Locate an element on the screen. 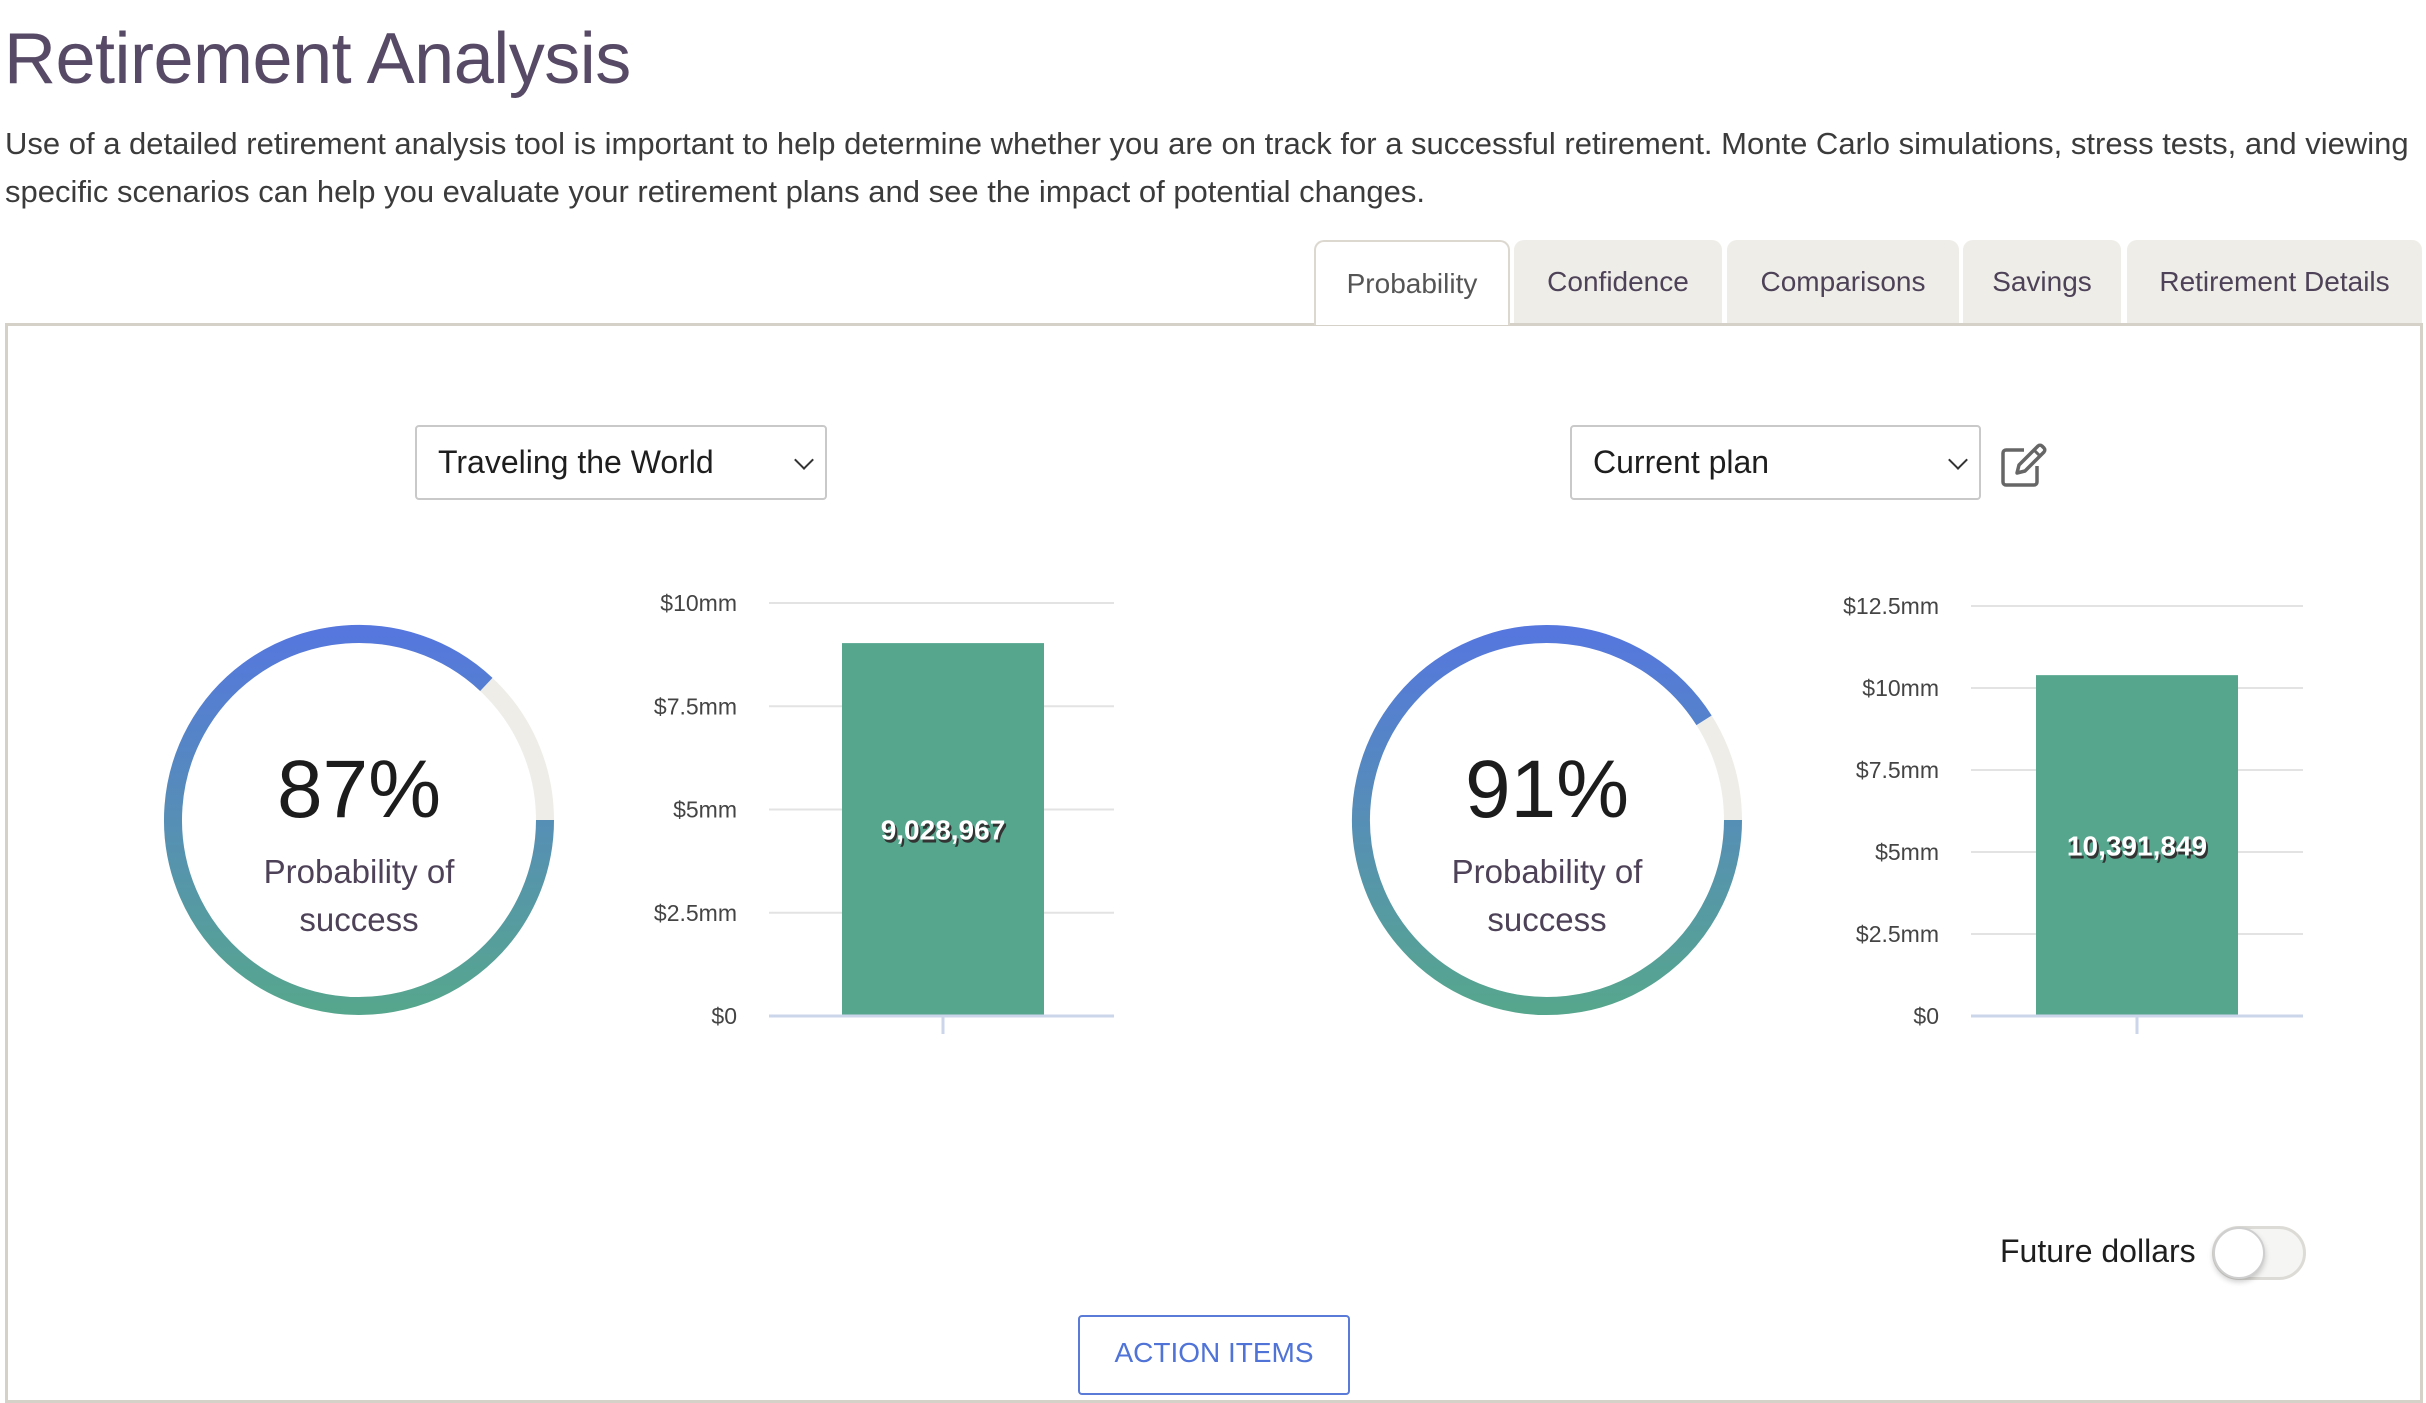 This screenshot has height=1403, width=2426. probability-donut-right: 91% Probability of success is located at coordinates (1547, 820).